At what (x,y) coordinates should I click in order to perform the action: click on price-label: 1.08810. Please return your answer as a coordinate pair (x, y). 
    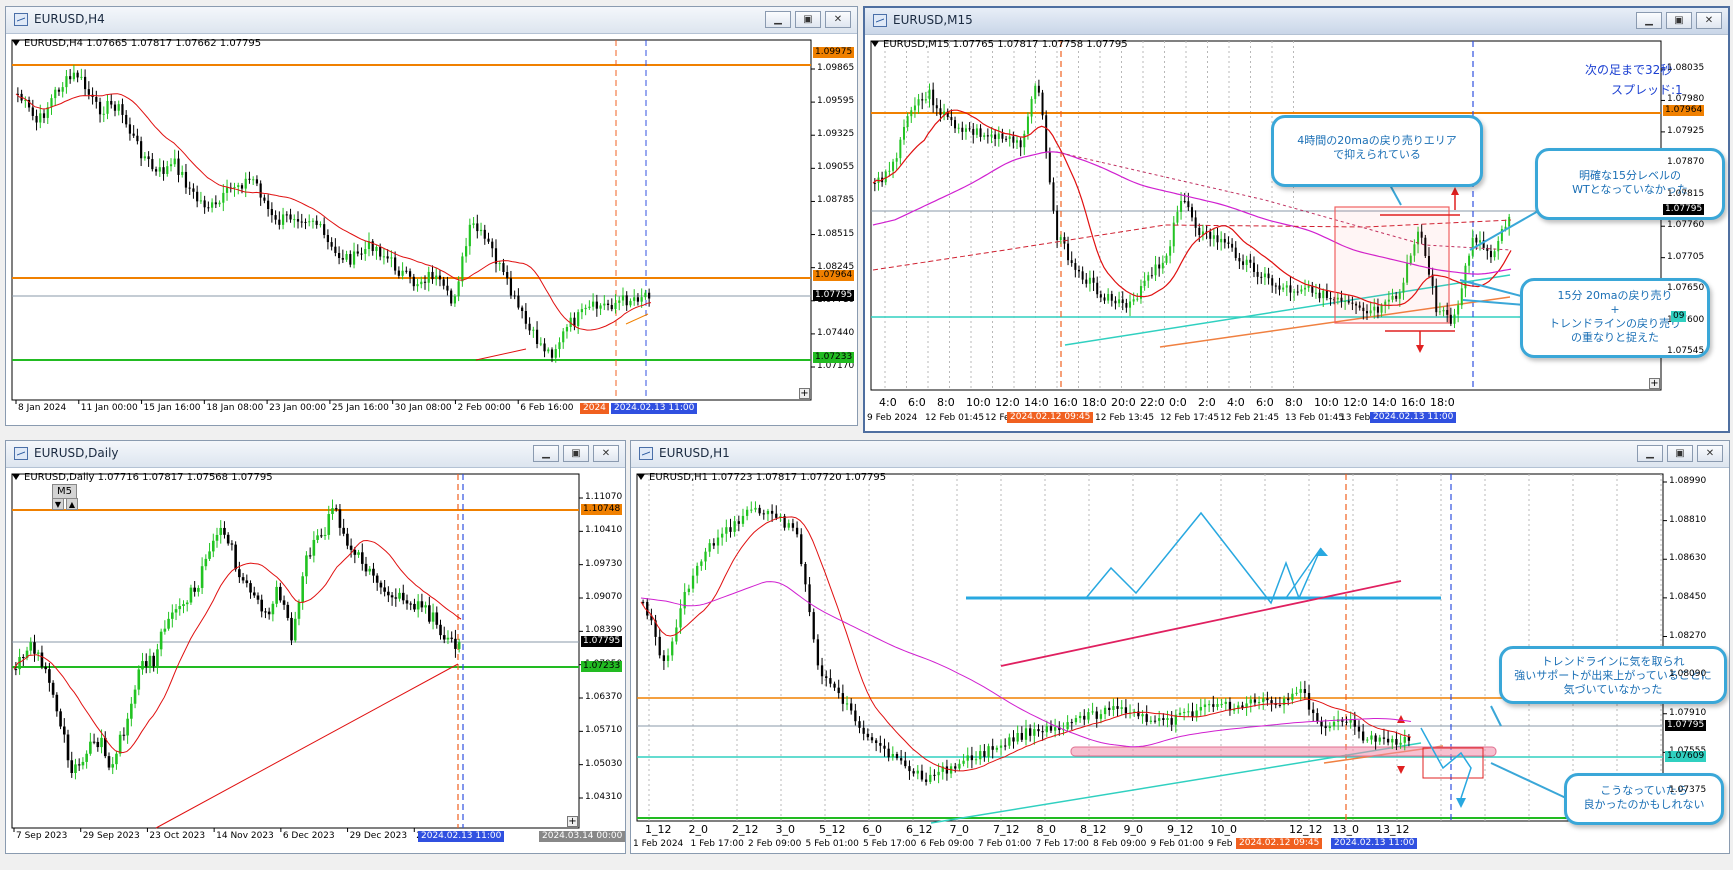
    Looking at the image, I should click on (1688, 519).